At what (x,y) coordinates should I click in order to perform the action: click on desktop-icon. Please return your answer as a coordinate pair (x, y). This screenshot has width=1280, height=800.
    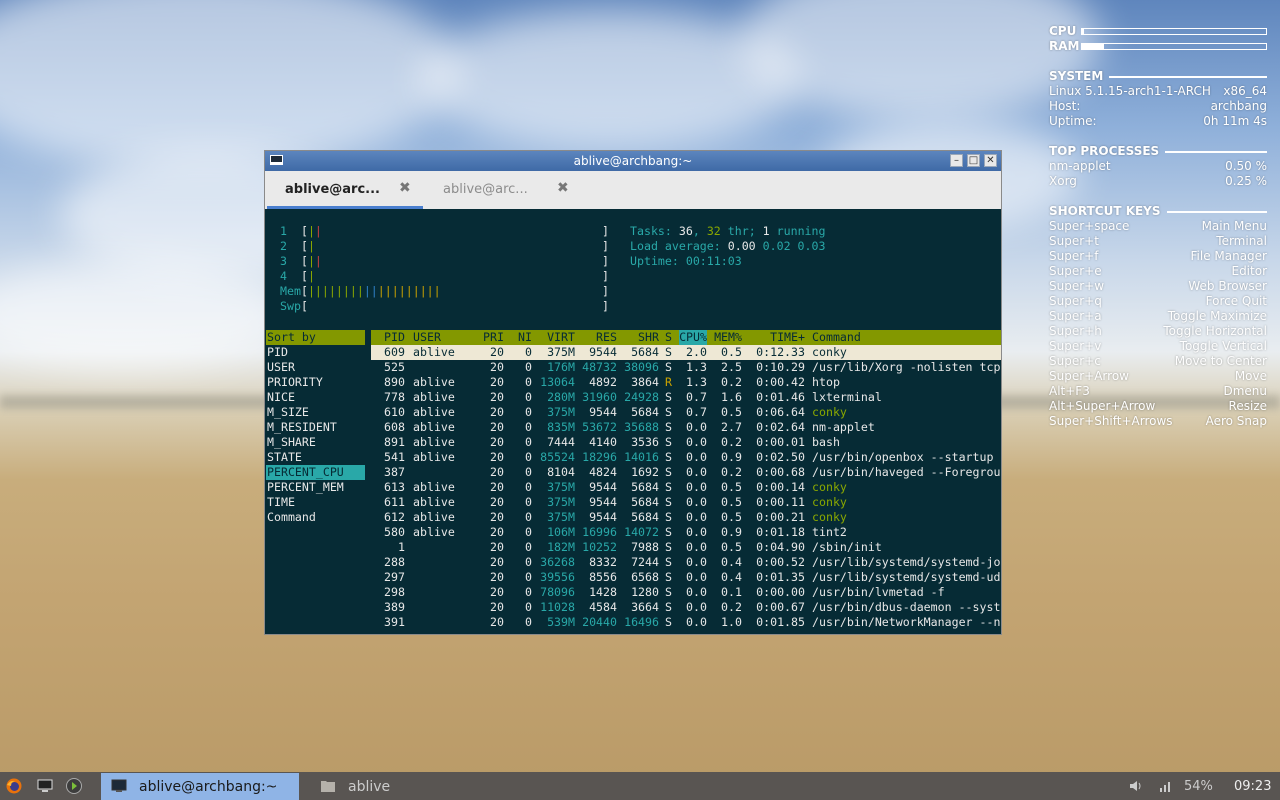
    Looking at the image, I should click on (45, 786).